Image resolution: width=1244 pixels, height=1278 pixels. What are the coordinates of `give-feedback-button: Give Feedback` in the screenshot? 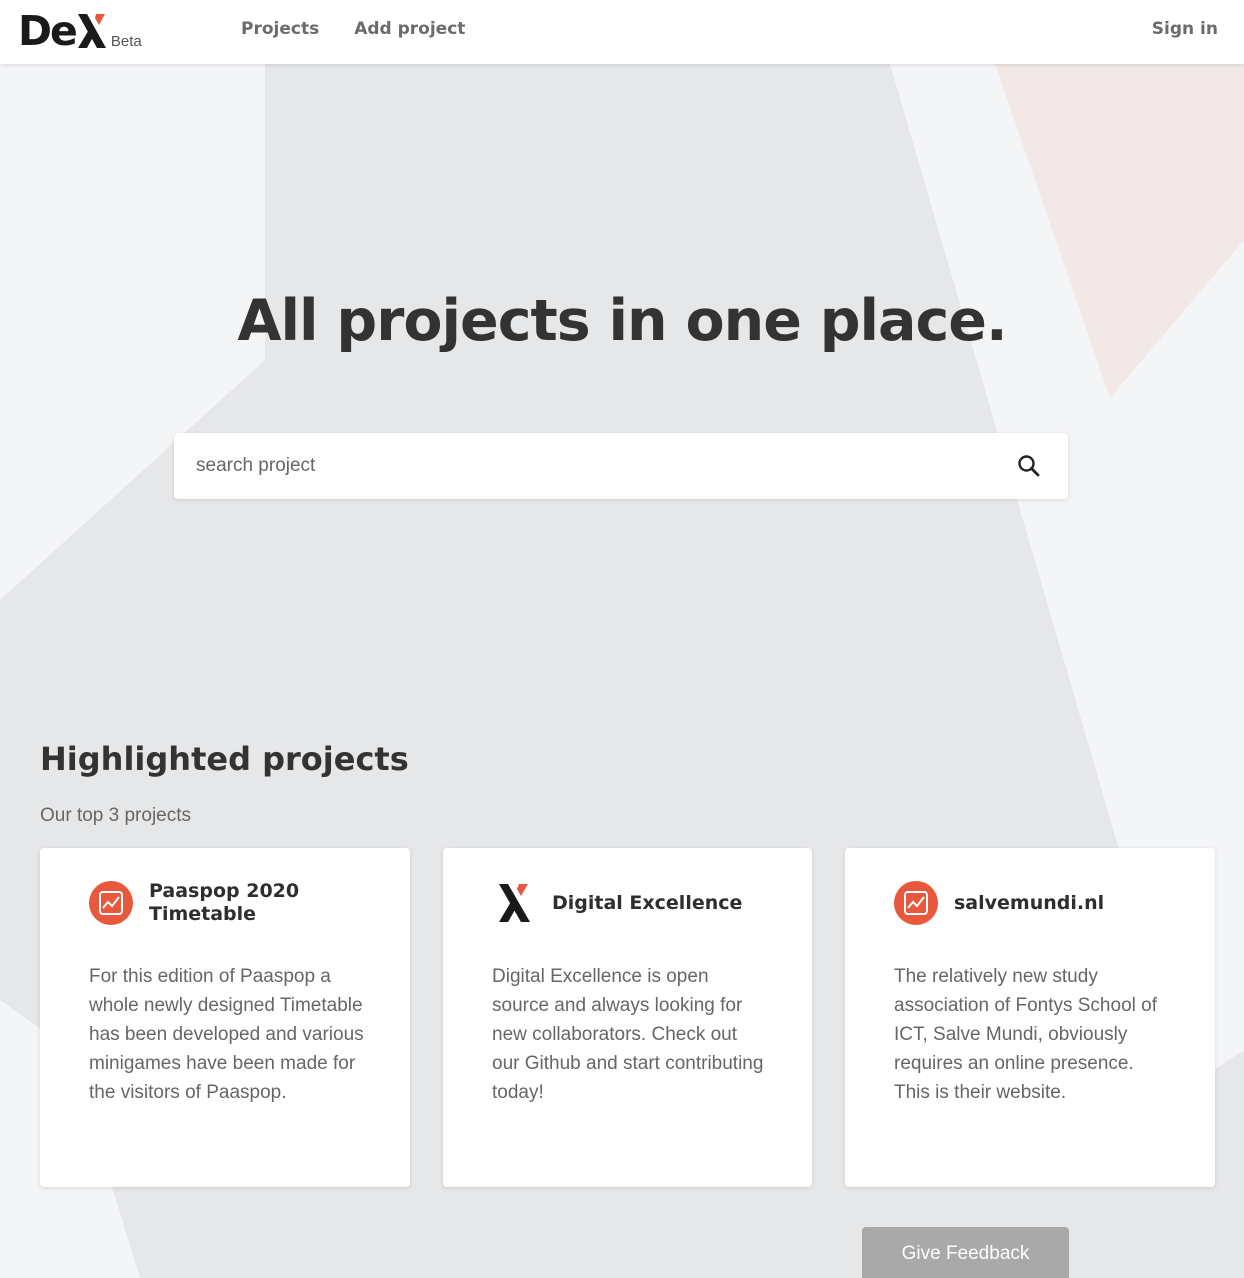 It's located at (965, 1252).